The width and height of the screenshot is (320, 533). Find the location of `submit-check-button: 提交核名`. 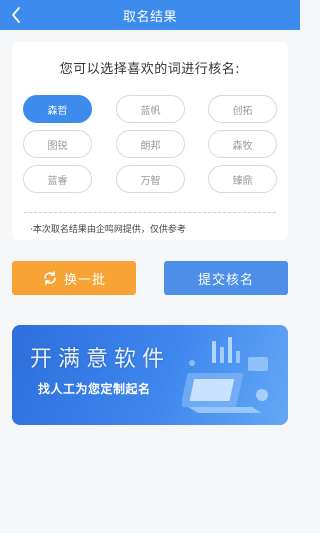

submit-check-button: 提交核名 is located at coordinates (226, 278).